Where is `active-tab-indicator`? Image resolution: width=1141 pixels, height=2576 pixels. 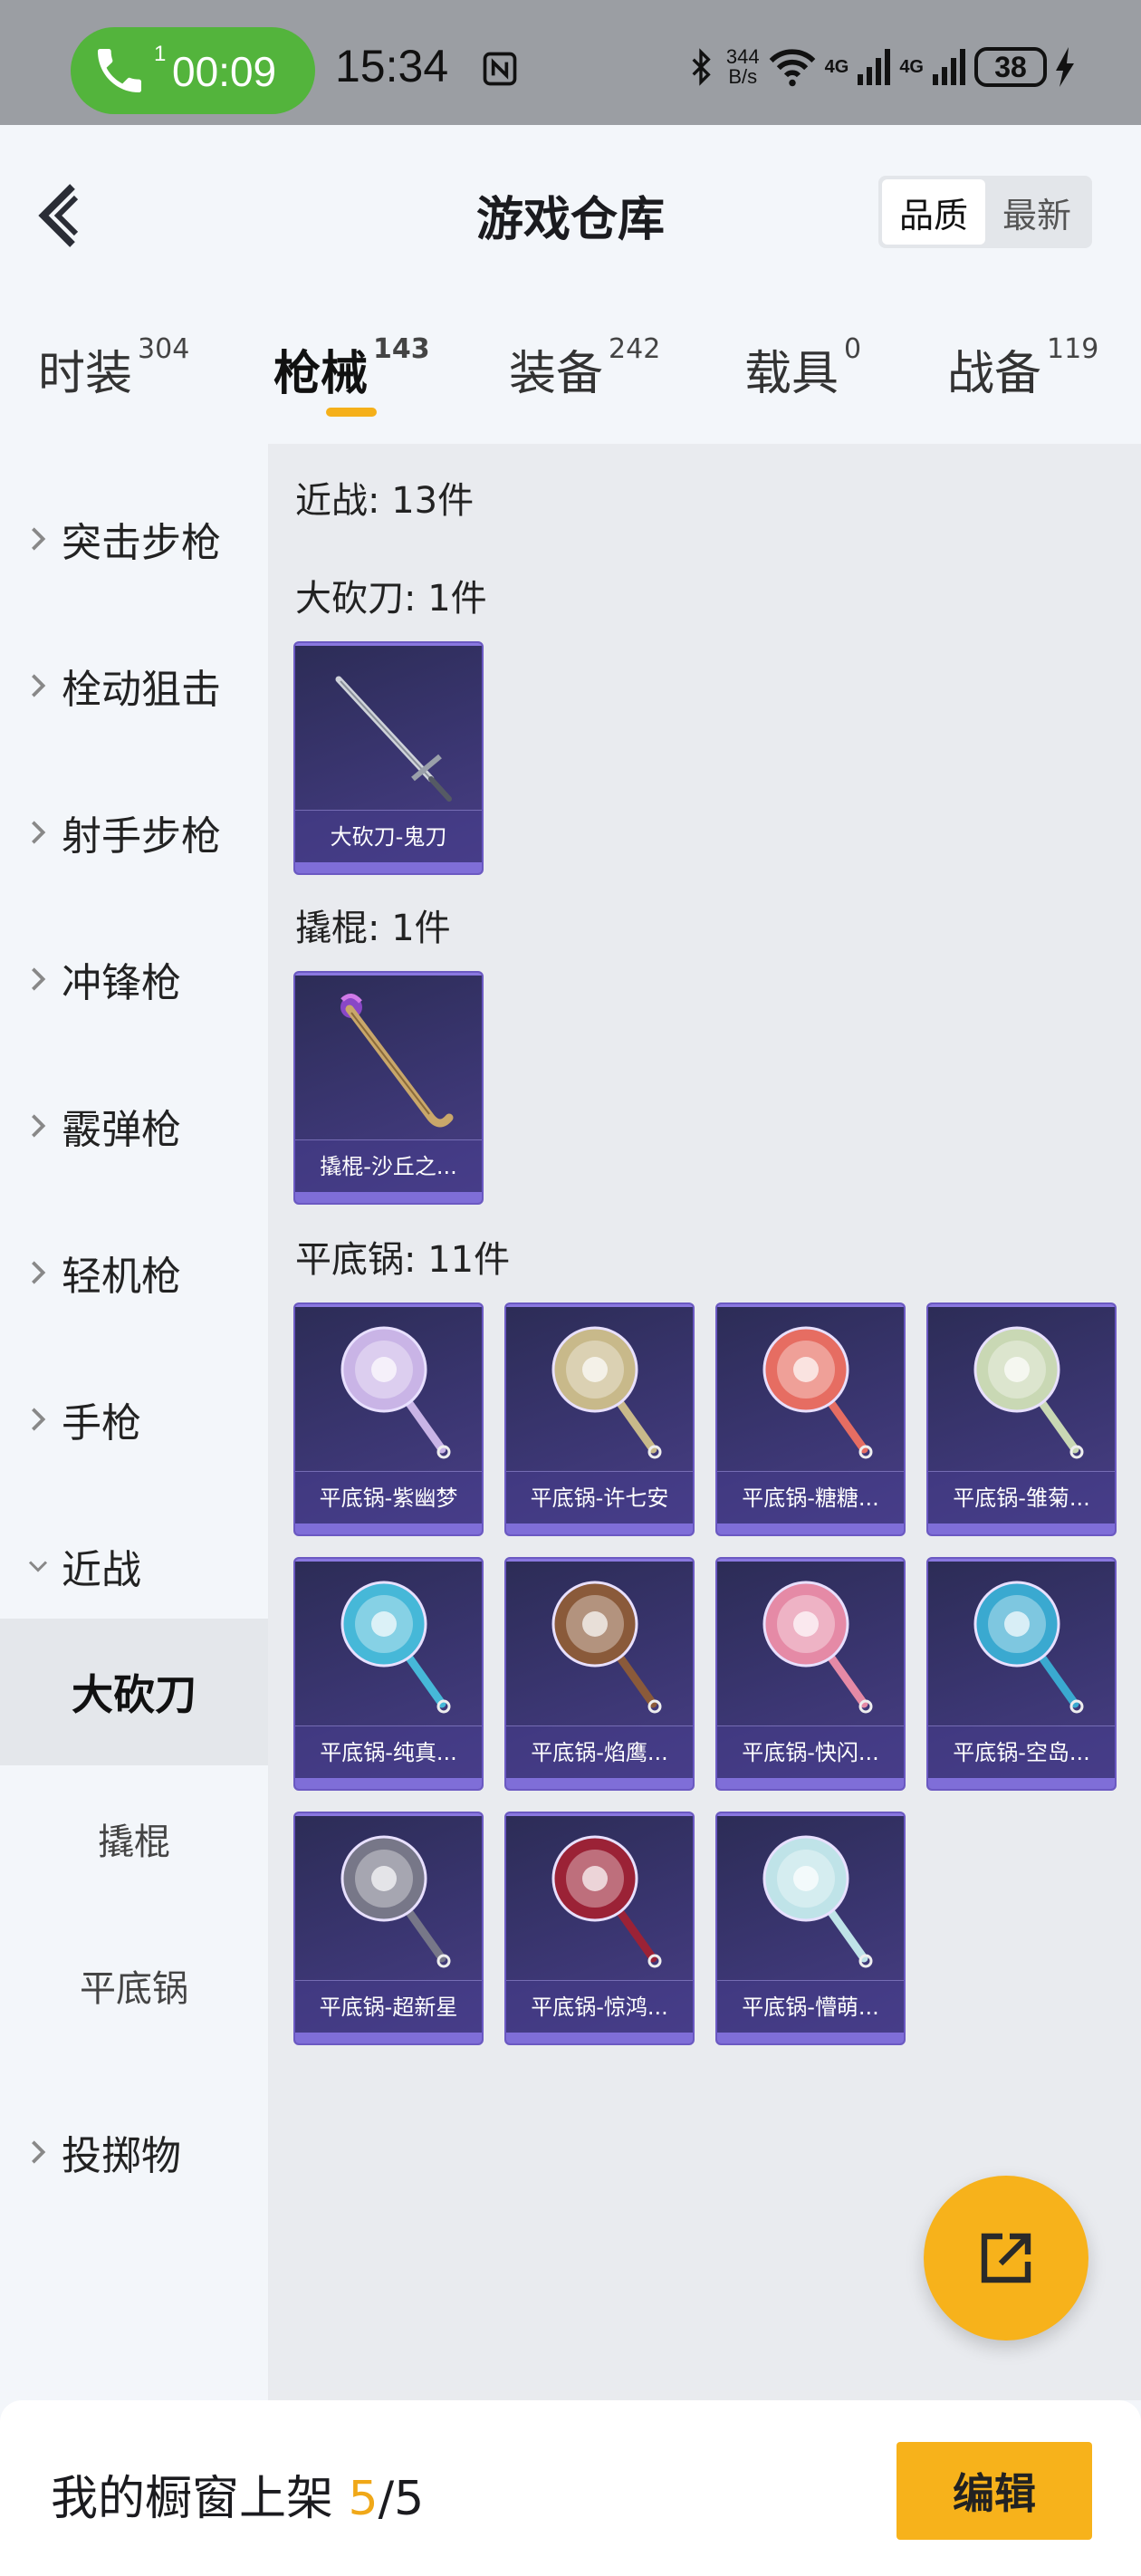 active-tab-indicator is located at coordinates (351, 412).